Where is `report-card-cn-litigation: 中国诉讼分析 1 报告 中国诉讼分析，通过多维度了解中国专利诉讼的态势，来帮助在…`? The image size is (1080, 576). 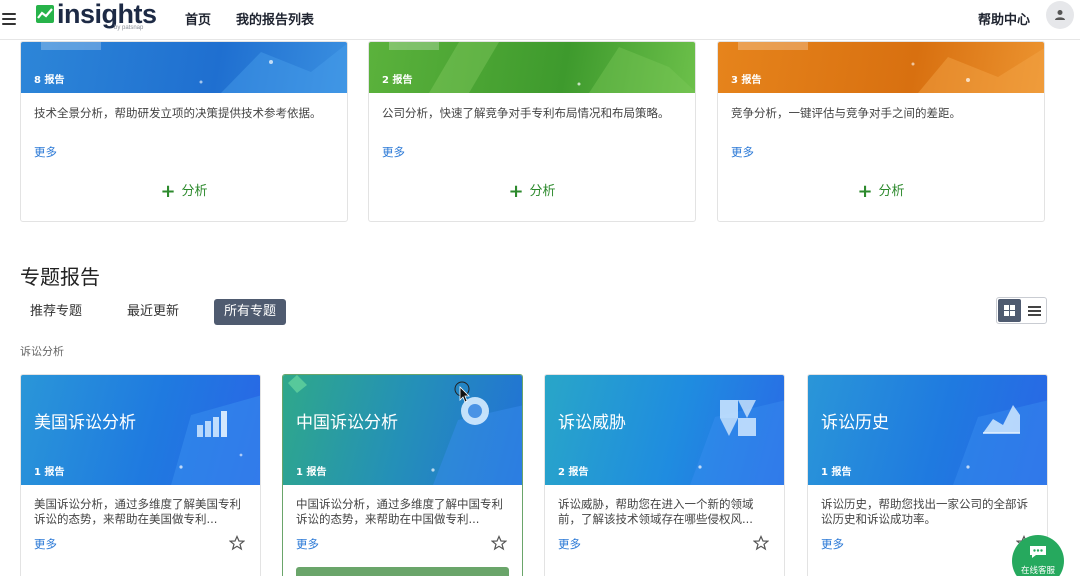
report-card-cn-litigation: 中国诉讼分析 1 报告 中国诉讼分析，通过多维度了解中国专利诉讼的态势，来帮助在… is located at coordinates (402, 475).